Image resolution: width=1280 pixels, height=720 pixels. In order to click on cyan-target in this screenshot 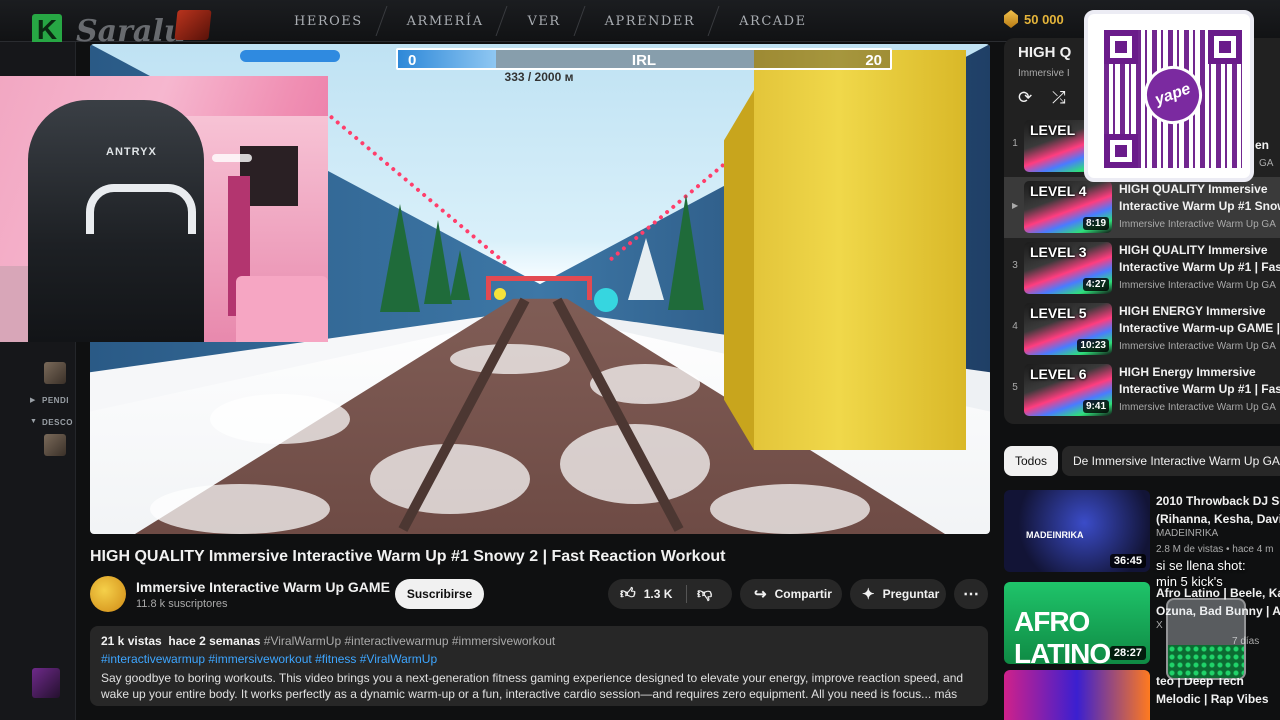, I will do `click(606, 300)`.